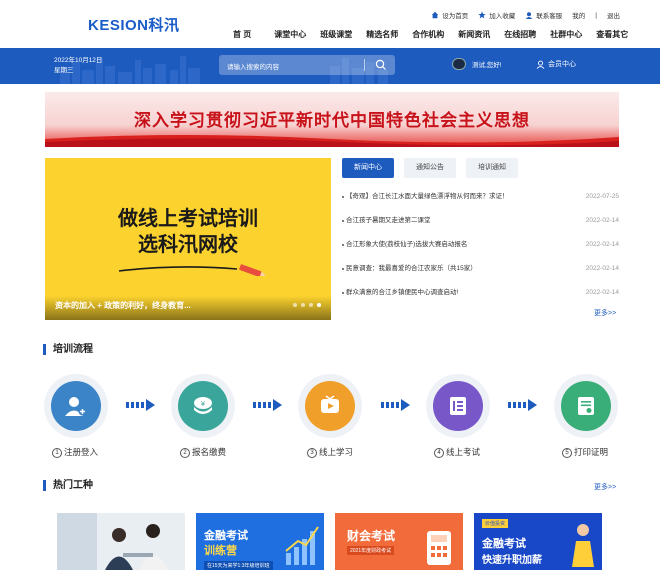 This screenshot has width=660, height=570. Describe the element at coordinates (371, 550) in the screenshot. I see `card-subtitle: 2021年度财政考试` at that location.